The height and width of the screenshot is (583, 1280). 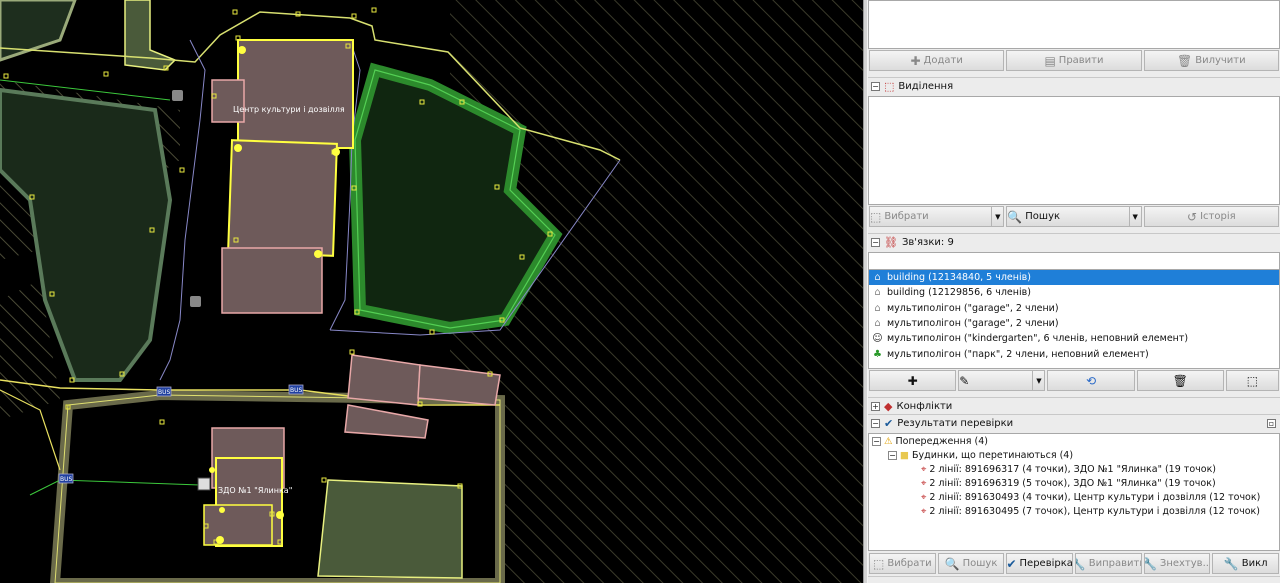 I want to click on edit-tag-button: ▤ Правити, so click(x=1074, y=60).